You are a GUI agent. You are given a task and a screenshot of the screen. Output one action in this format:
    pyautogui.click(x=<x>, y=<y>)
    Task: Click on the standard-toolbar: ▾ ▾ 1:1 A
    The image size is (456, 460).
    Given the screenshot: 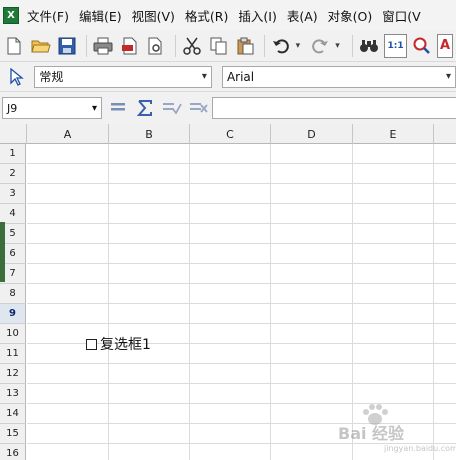 What is the action you would take?
    pyautogui.click(x=228, y=46)
    